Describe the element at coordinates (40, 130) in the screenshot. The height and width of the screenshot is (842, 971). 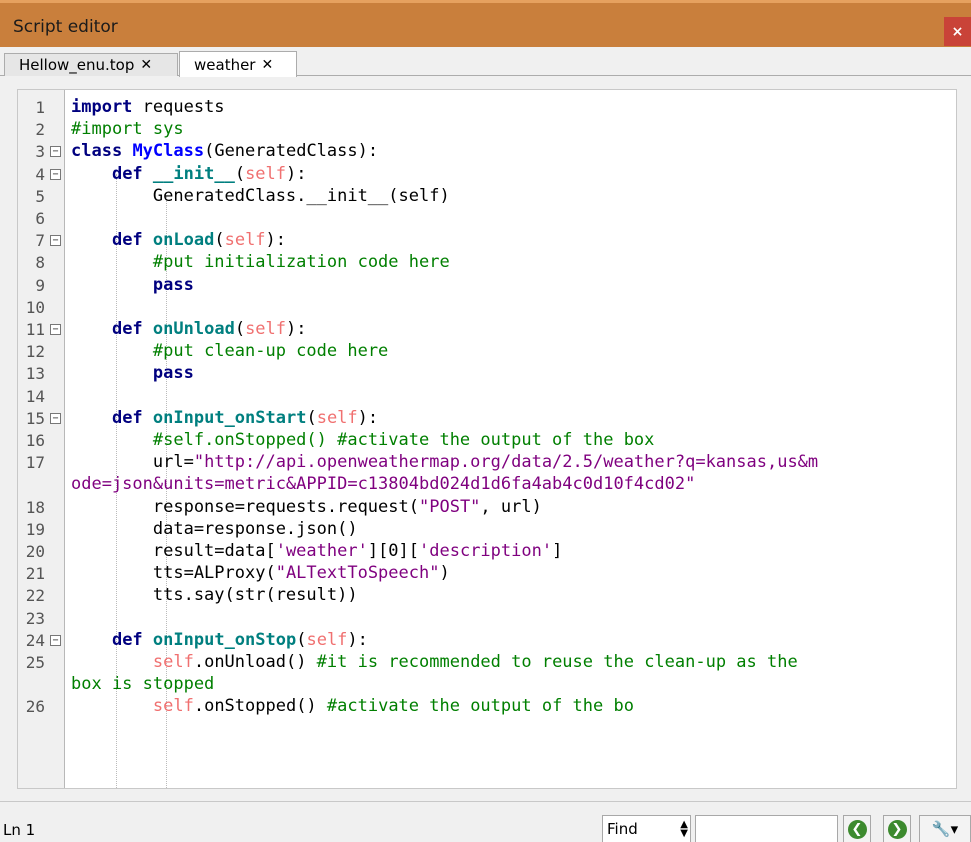
I see `line-number: 2` at that location.